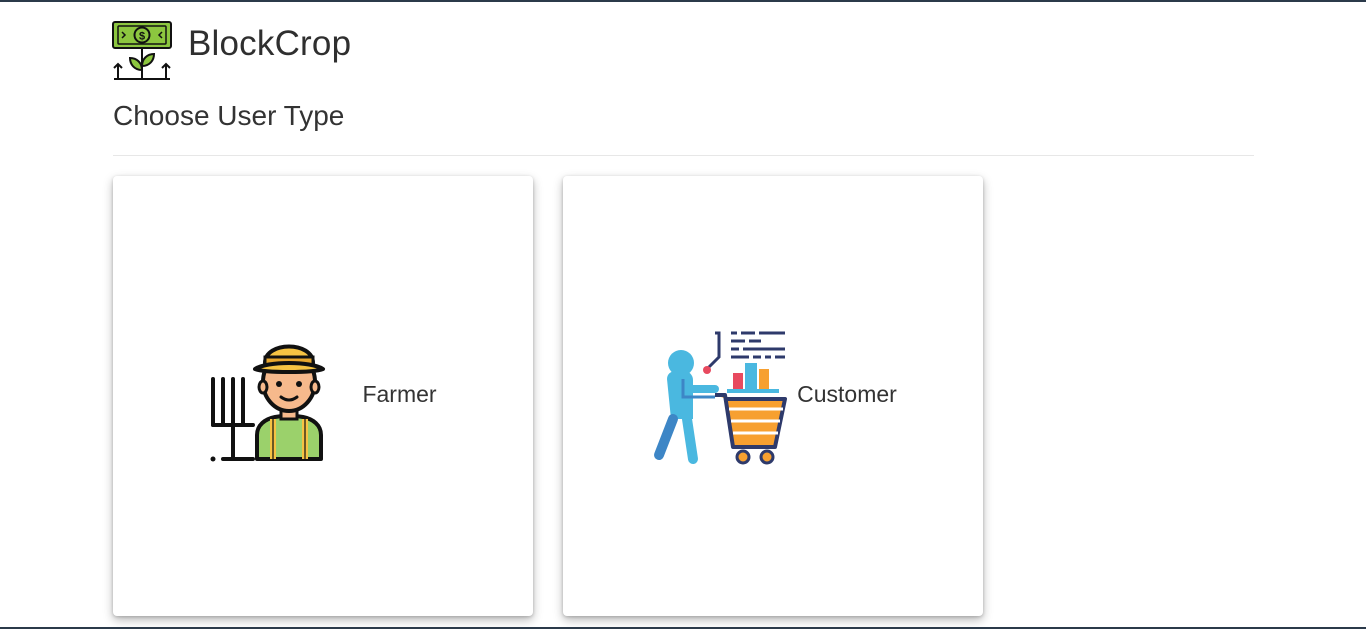  I want to click on page-title: Choose User Type, so click(229, 115).